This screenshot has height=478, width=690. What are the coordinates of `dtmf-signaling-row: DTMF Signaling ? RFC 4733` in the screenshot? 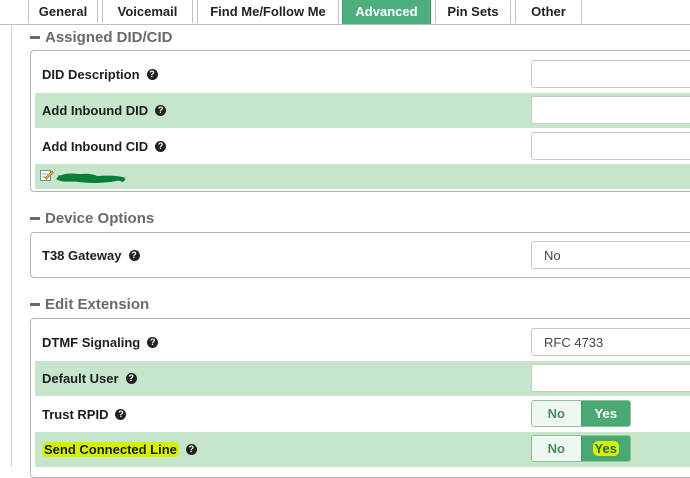 It's located at (362, 342).